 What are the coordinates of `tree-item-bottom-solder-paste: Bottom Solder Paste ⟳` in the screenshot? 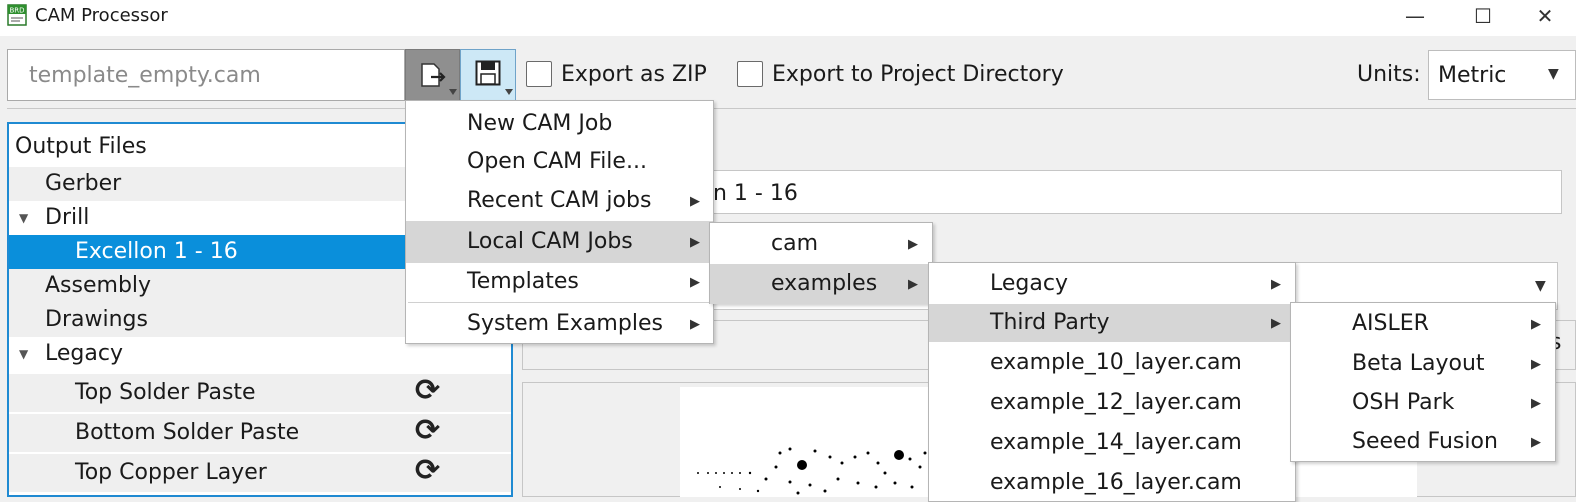 It's located at (260, 433).